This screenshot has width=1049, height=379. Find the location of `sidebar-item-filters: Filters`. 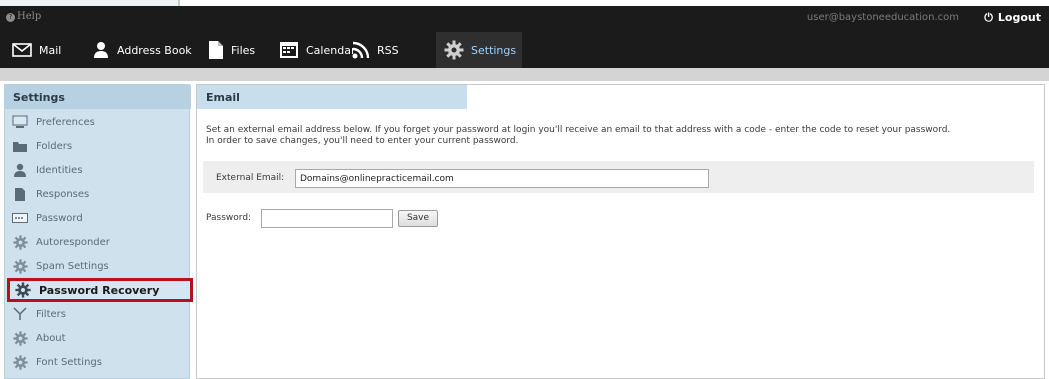

sidebar-item-filters: Filters is located at coordinates (98, 314).